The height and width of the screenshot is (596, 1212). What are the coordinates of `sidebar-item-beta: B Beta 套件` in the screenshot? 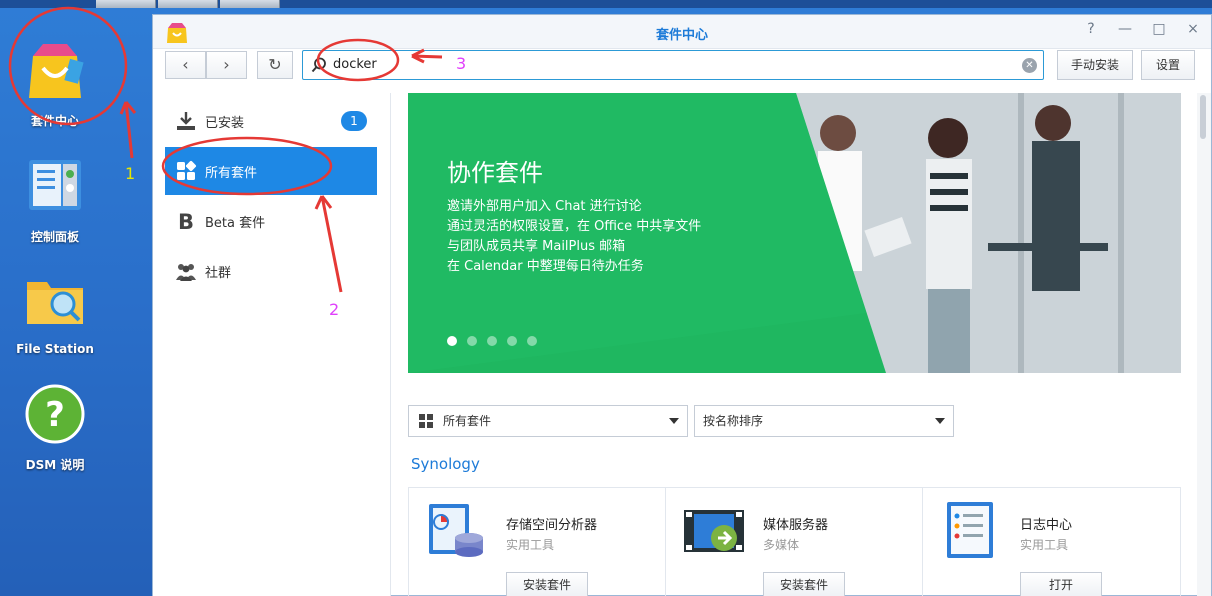 It's located at (271, 221).